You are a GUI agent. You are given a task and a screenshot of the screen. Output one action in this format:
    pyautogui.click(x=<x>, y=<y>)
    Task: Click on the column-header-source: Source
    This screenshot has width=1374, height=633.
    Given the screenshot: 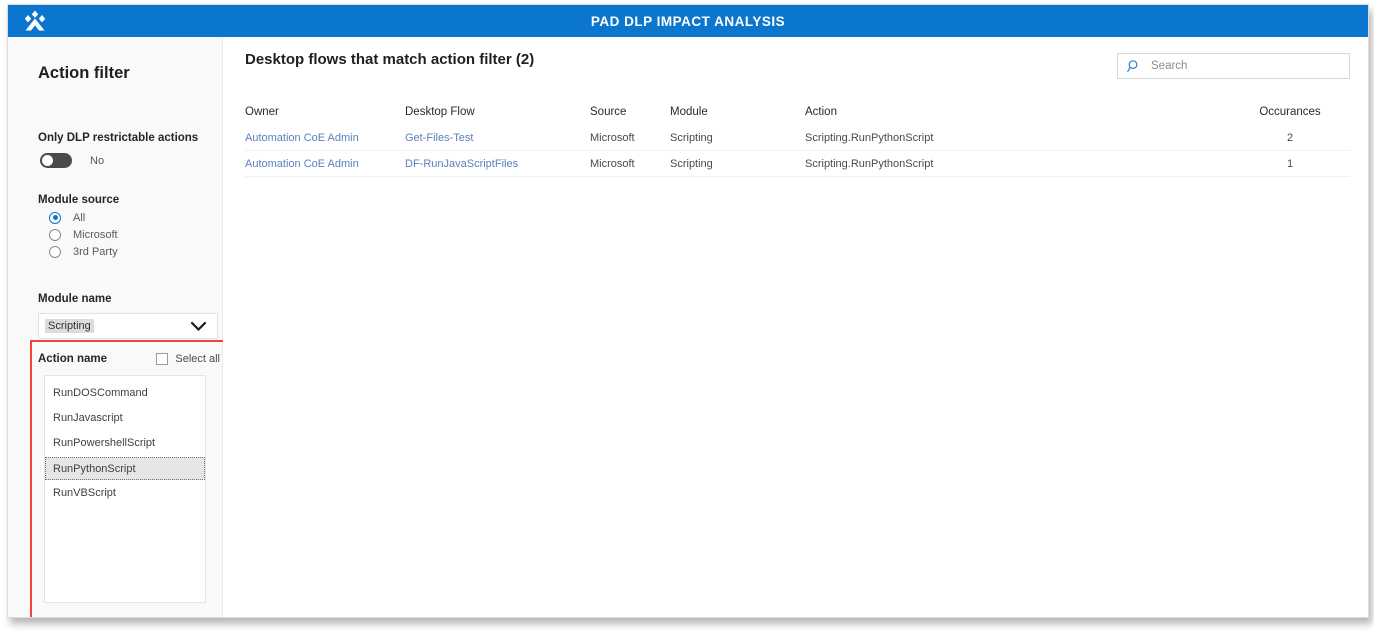 What is the action you would take?
    pyautogui.click(x=608, y=112)
    